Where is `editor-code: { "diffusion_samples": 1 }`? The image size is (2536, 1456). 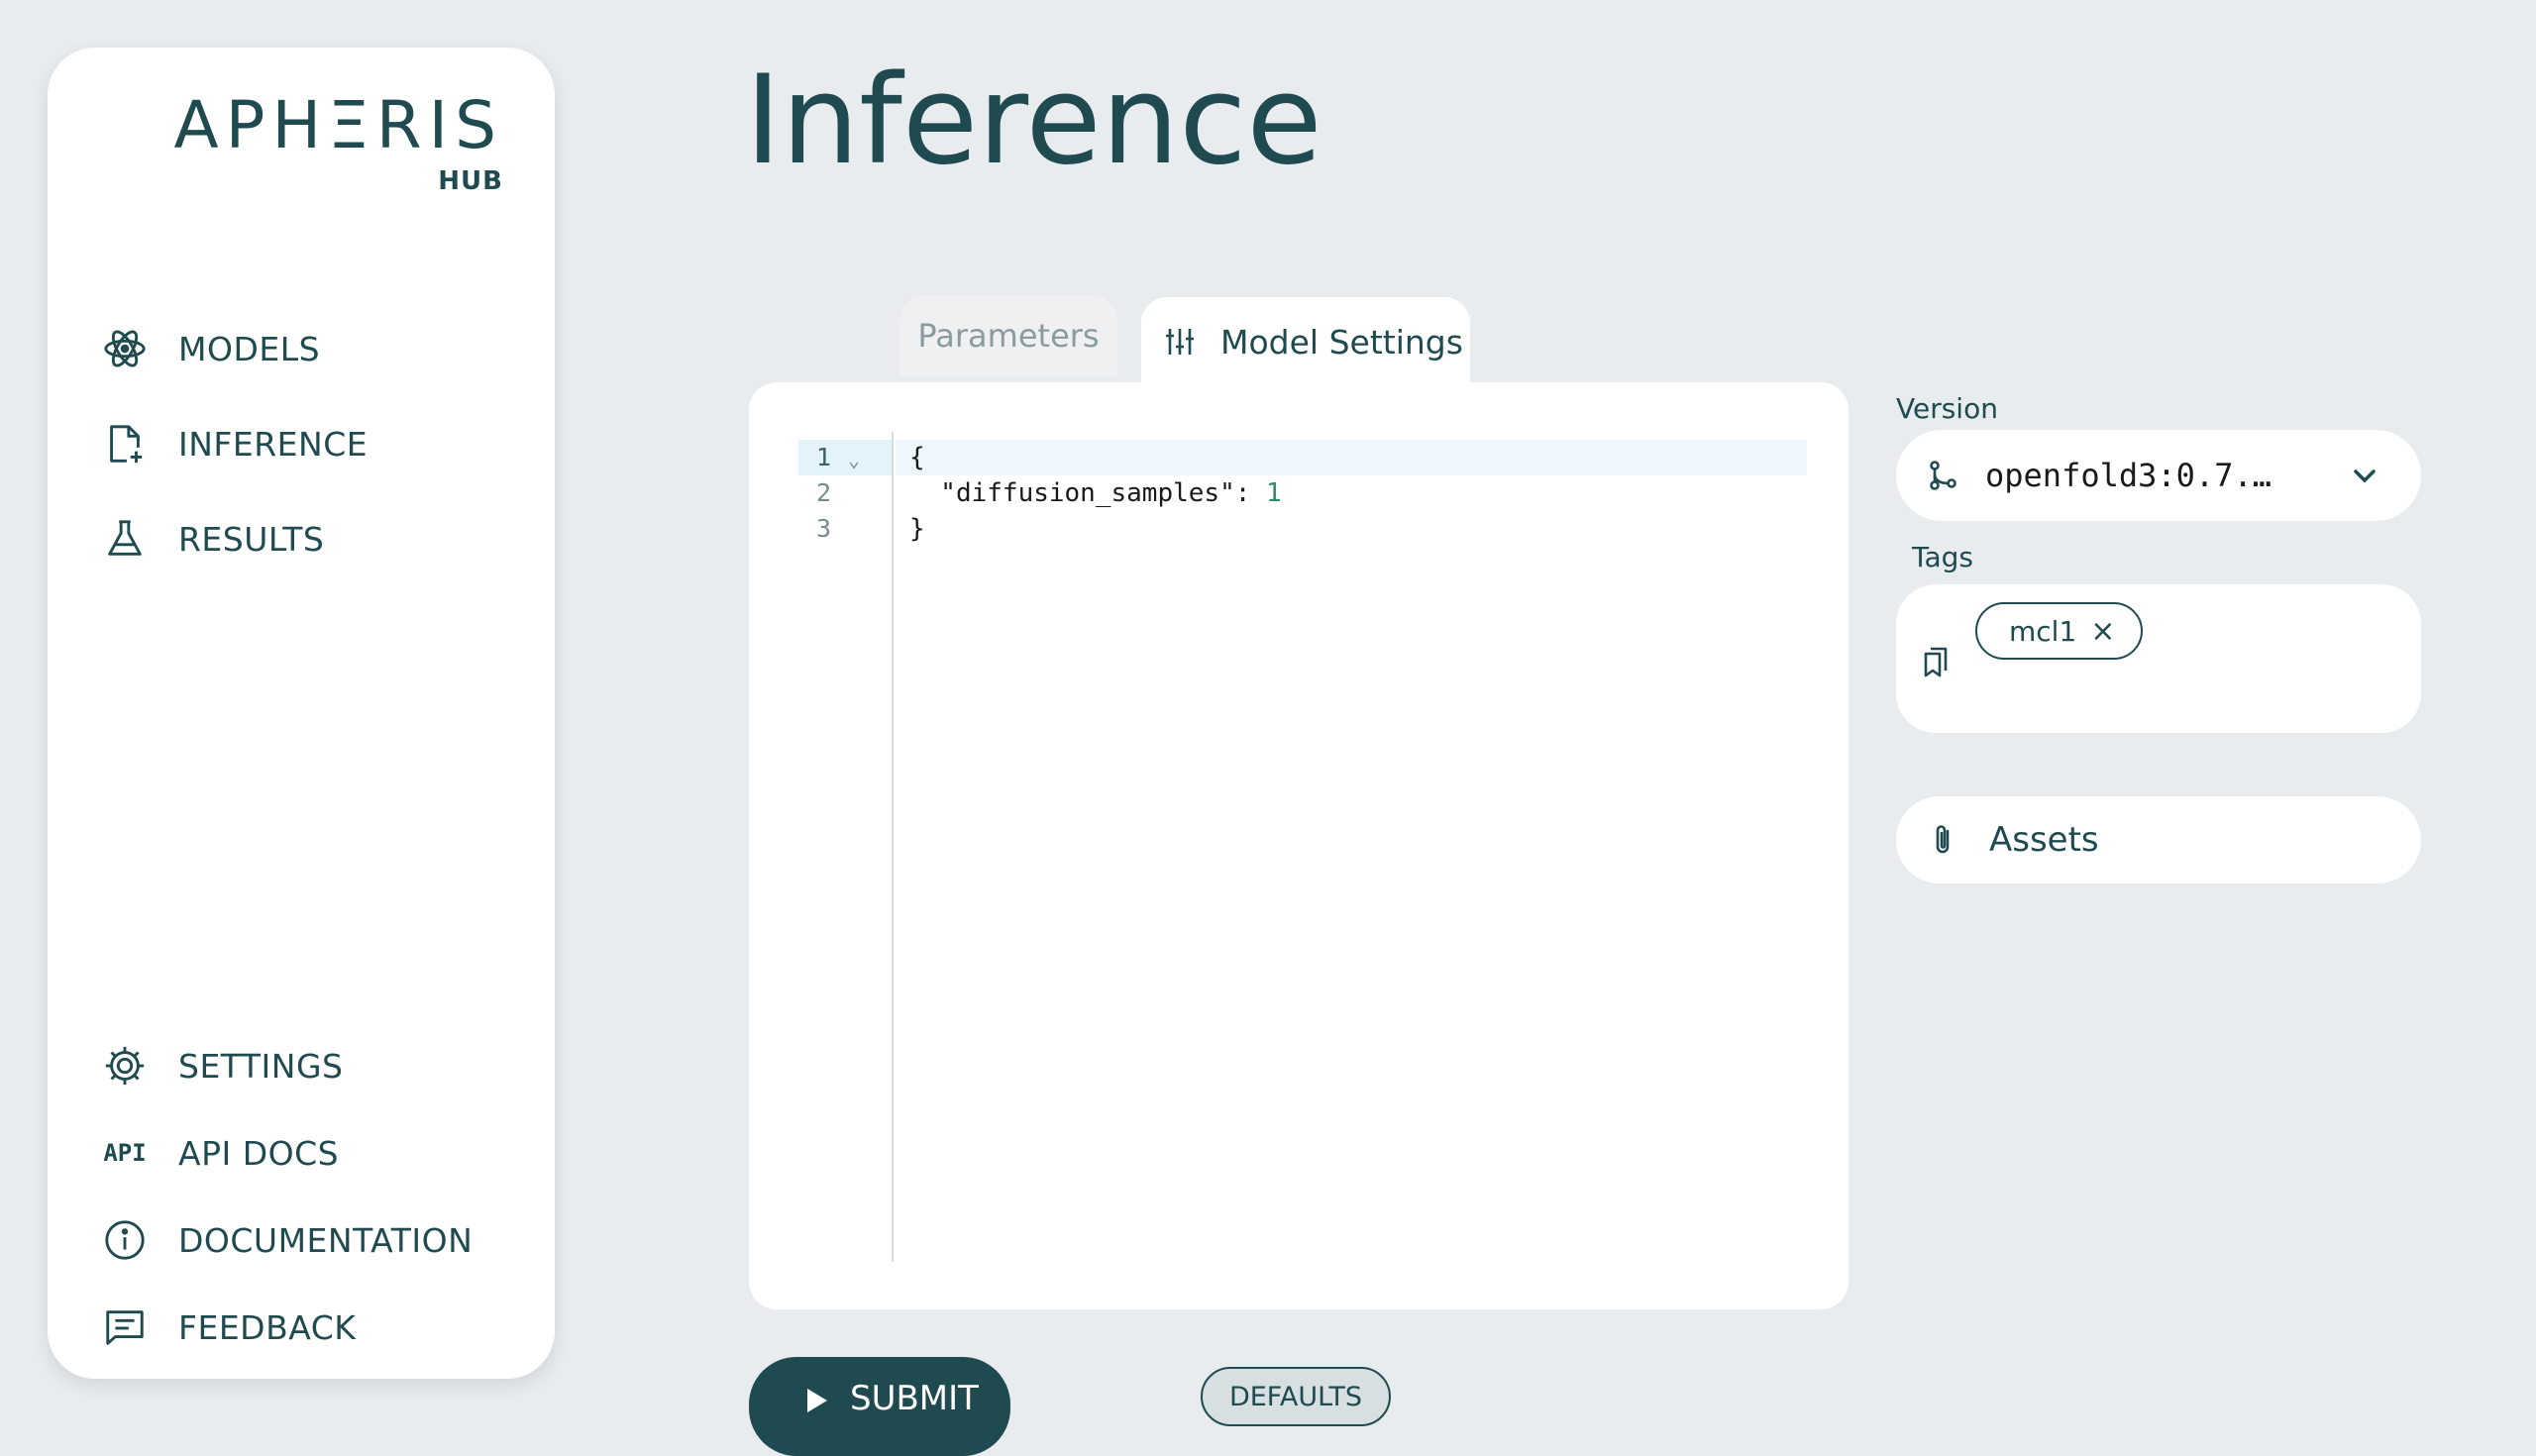
editor-code: { "diffusion_samples": 1 } is located at coordinates (1351, 493).